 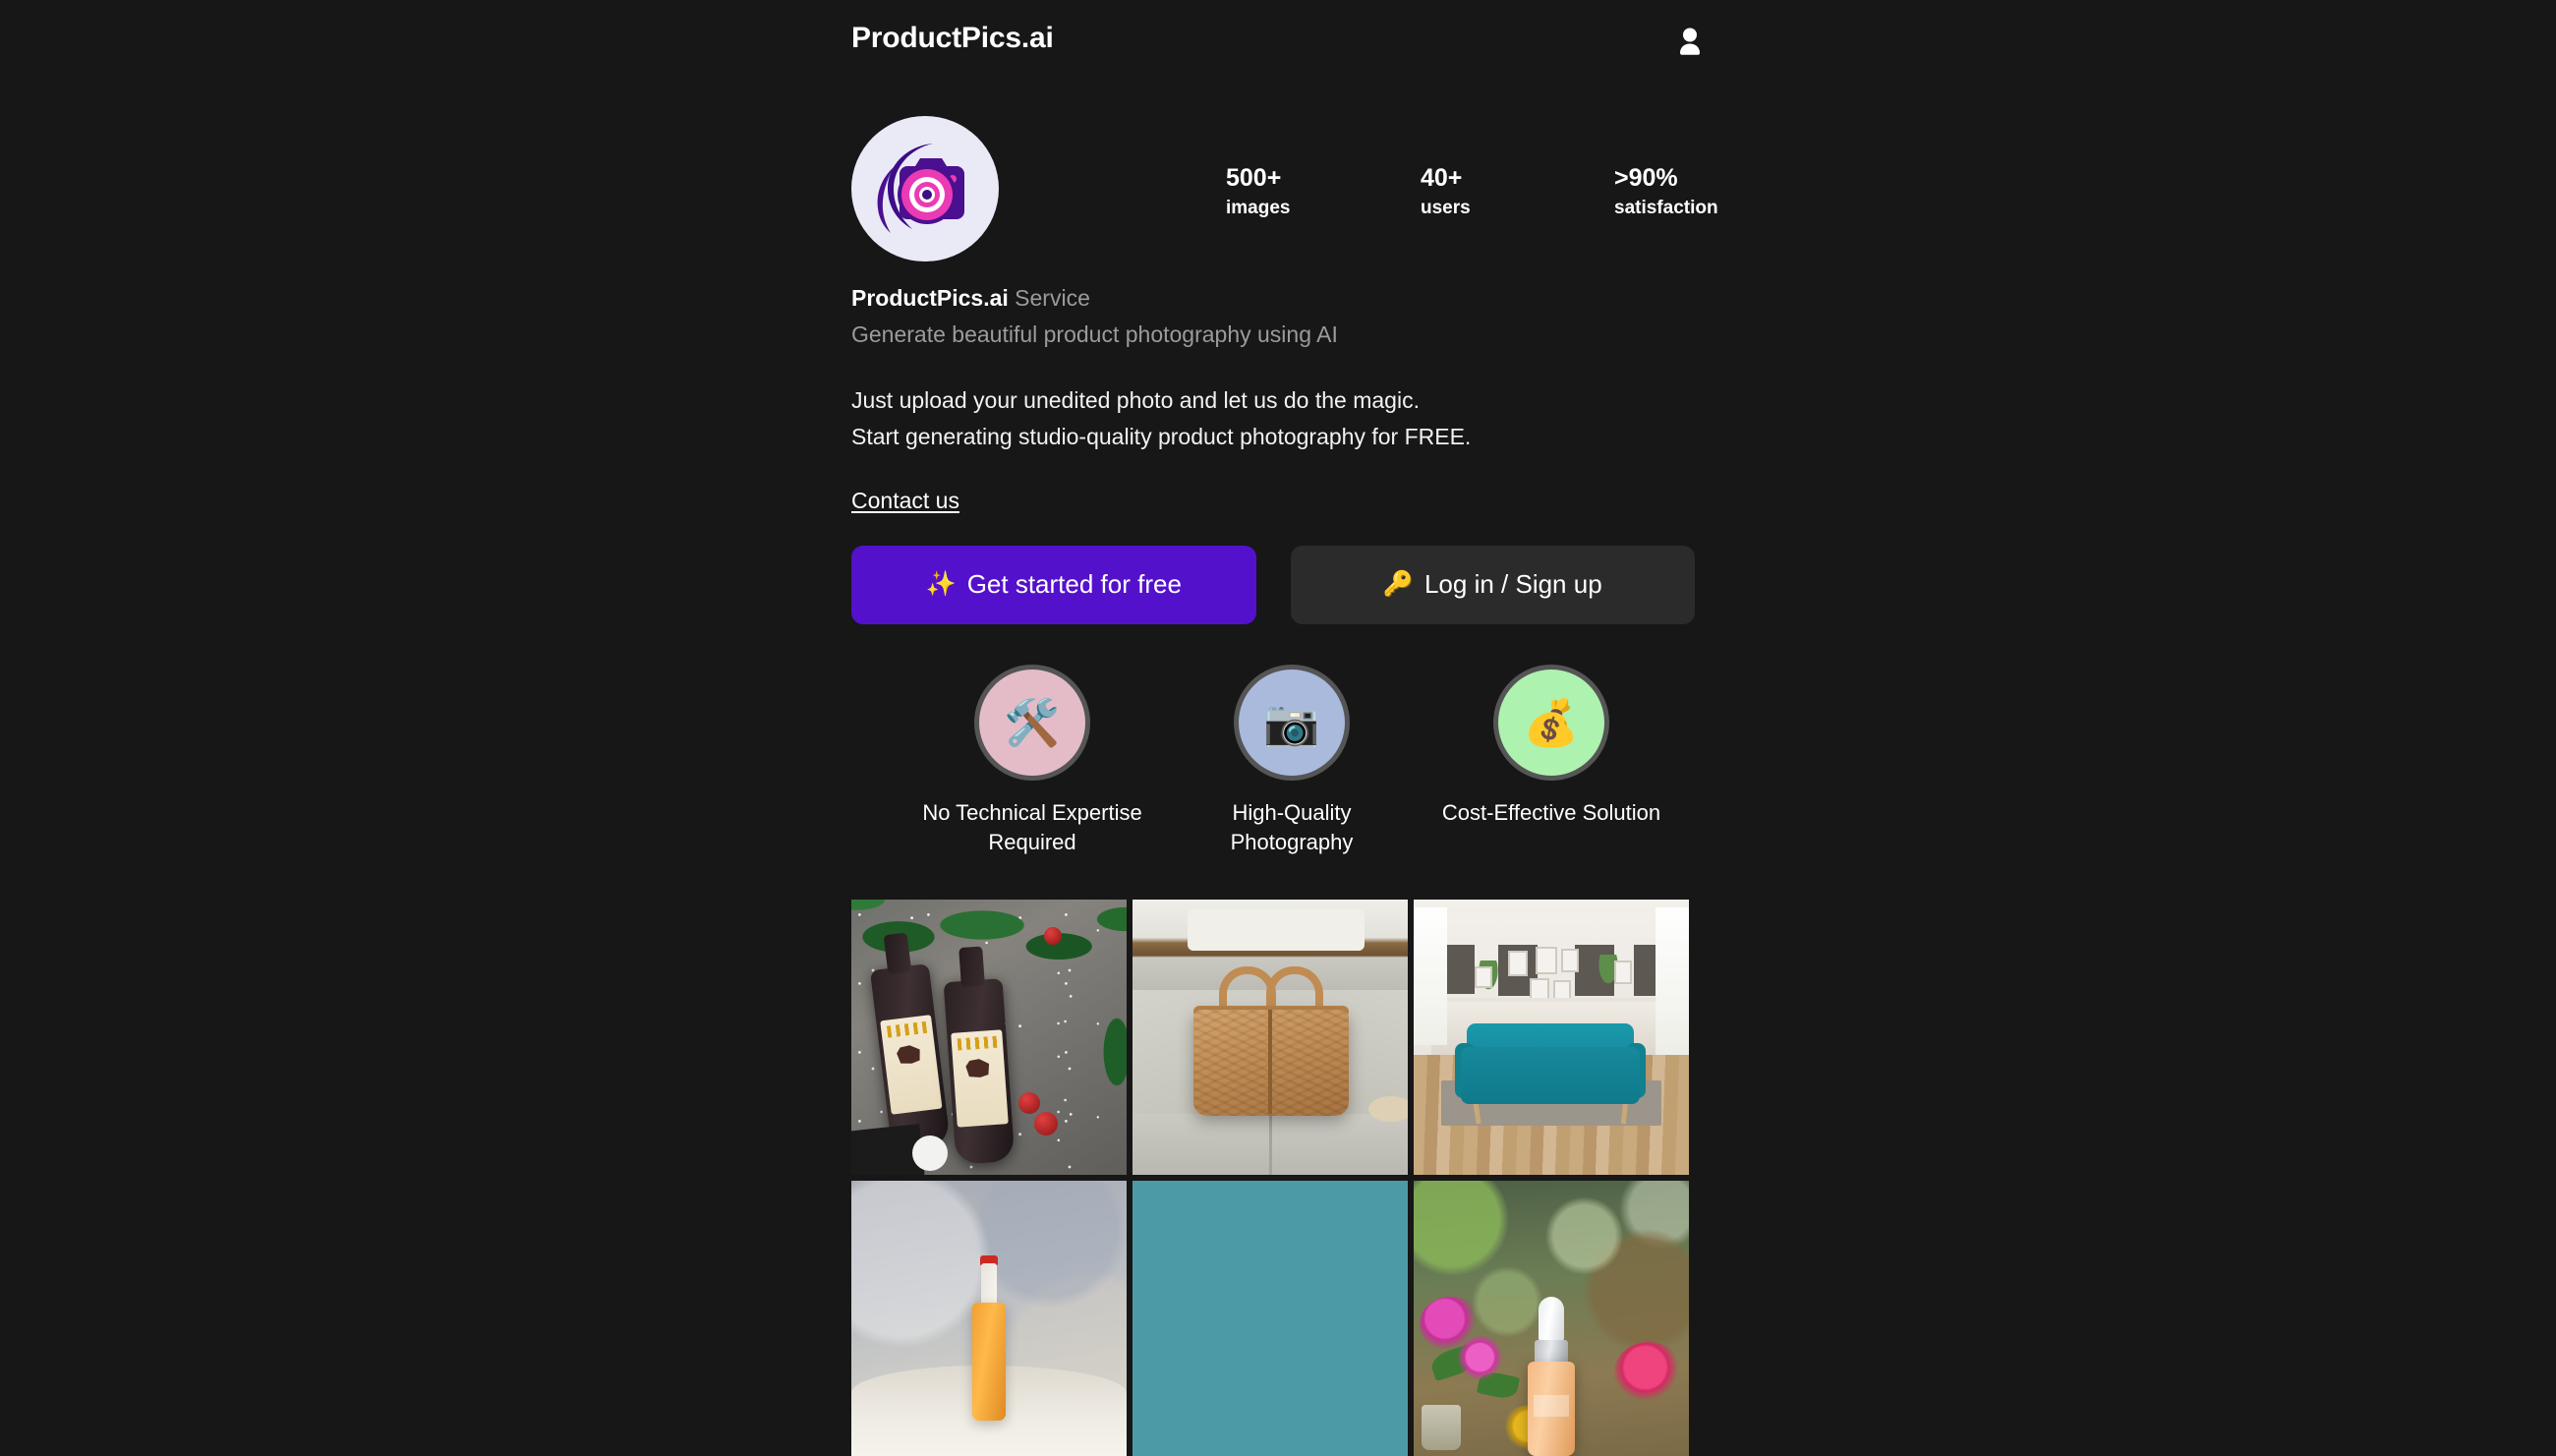 What do you see at coordinates (1278, 45) in the screenshot?
I see `app-header: ProductPics.ai` at bounding box center [1278, 45].